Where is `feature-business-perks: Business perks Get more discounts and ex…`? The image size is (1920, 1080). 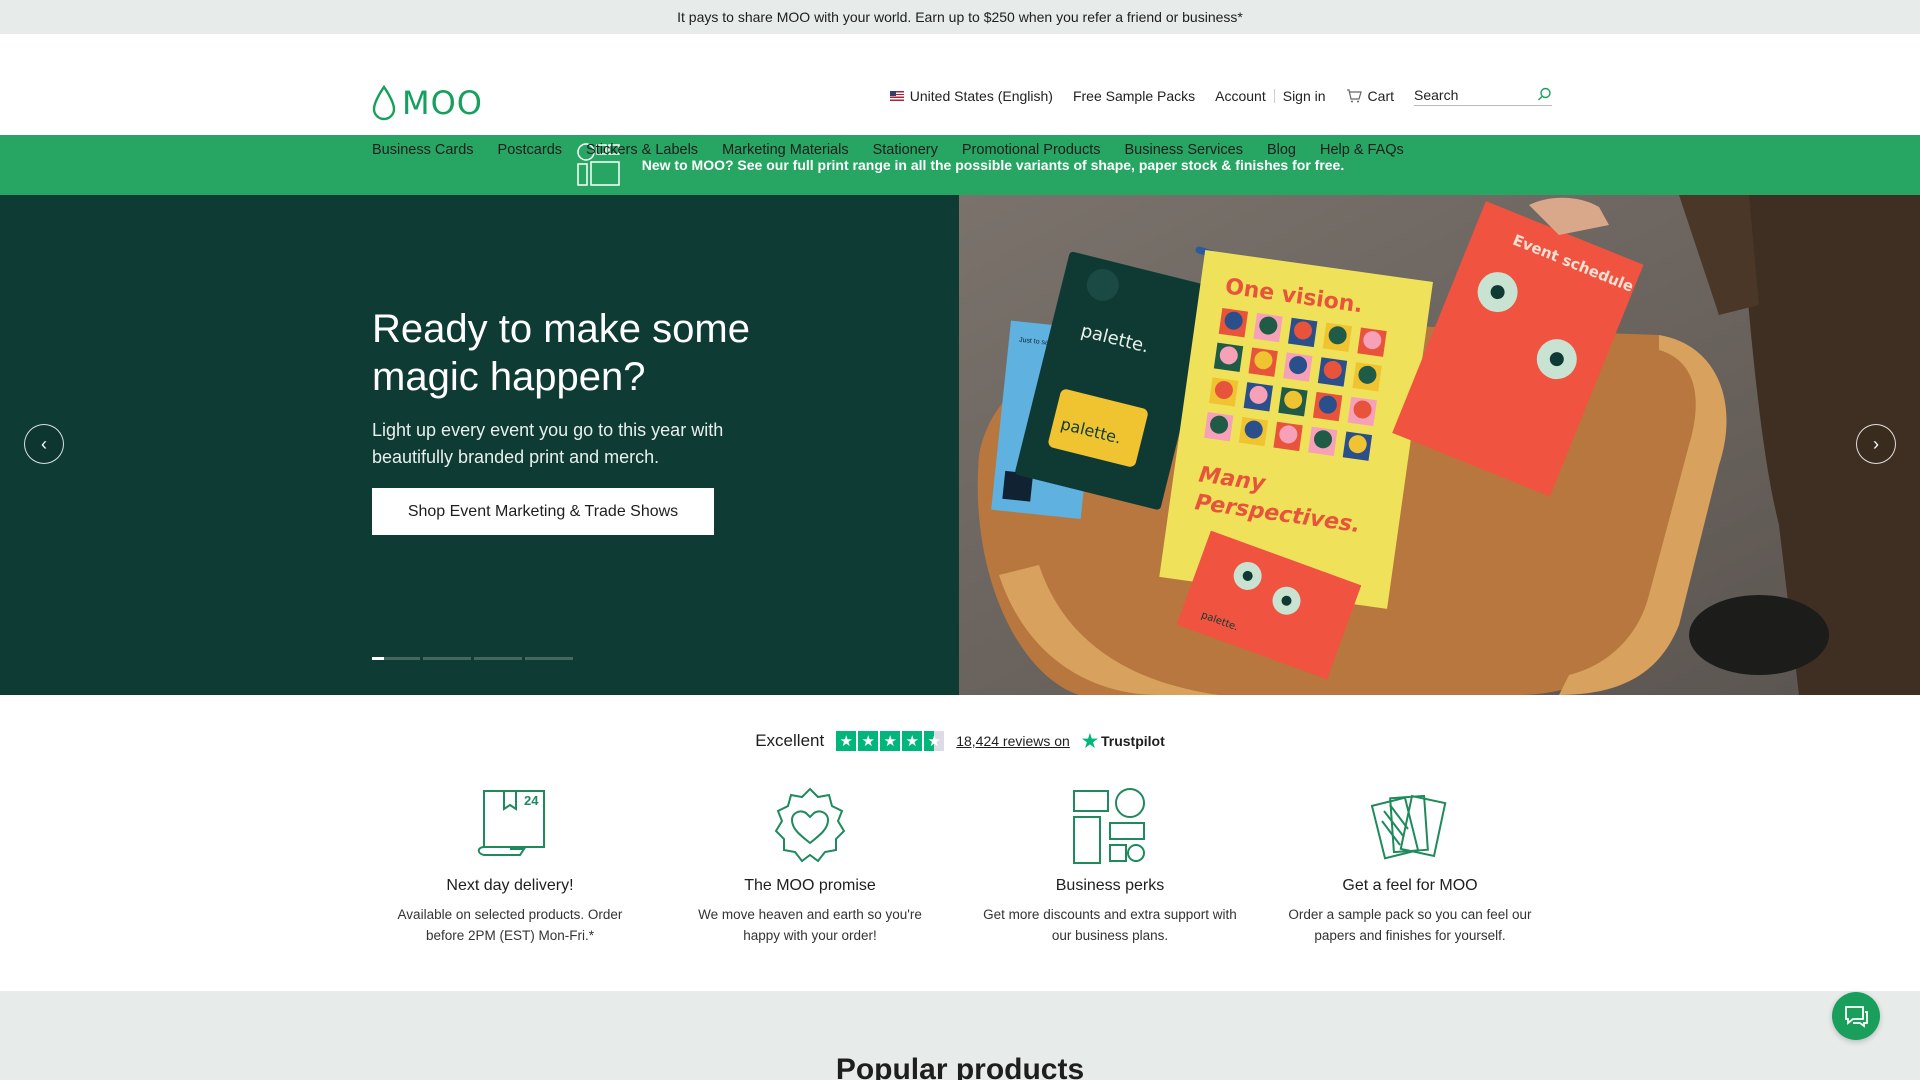
feature-business-perks: Business perks Get more discounts and ex… is located at coordinates (1110, 866).